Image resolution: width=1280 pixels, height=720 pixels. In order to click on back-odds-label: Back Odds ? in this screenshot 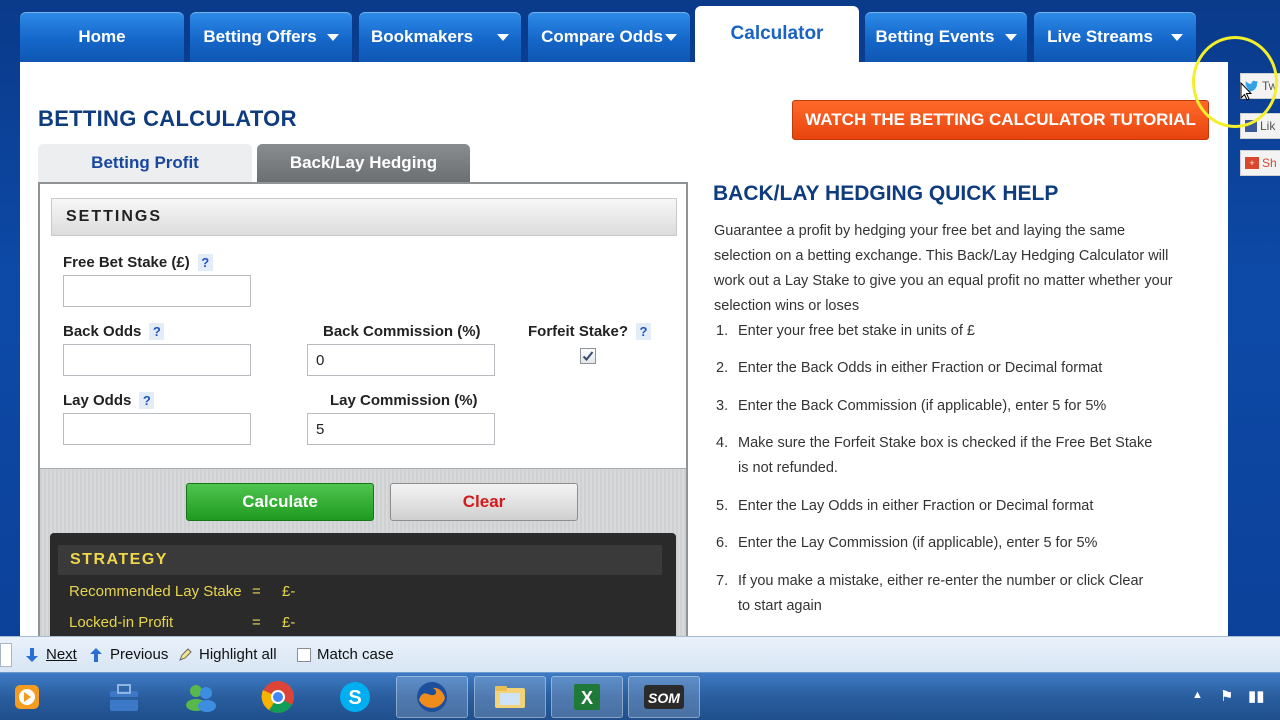, I will do `click(114, 331)`.